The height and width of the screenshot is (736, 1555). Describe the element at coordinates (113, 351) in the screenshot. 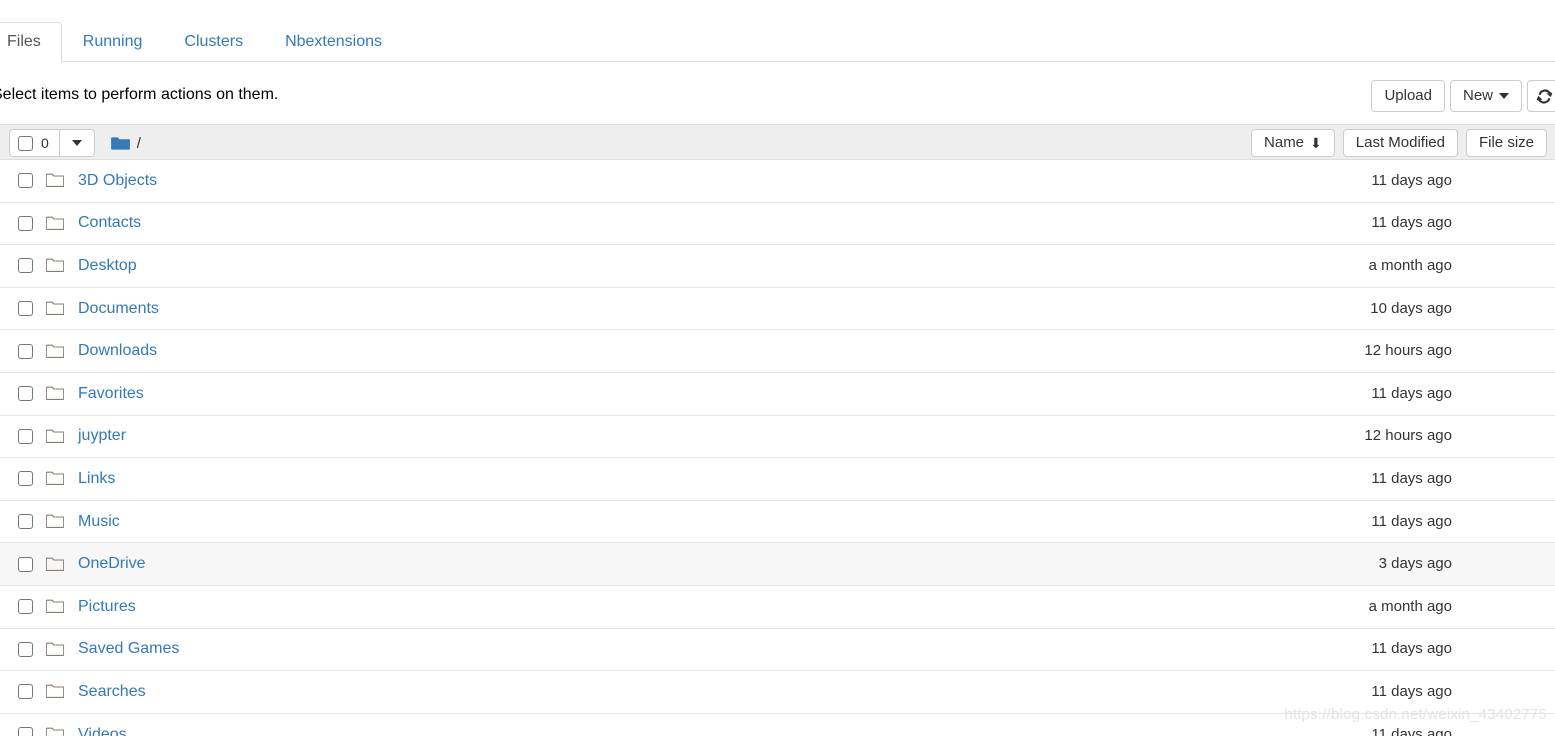

I see `file-name-link: Downloads` at that location.